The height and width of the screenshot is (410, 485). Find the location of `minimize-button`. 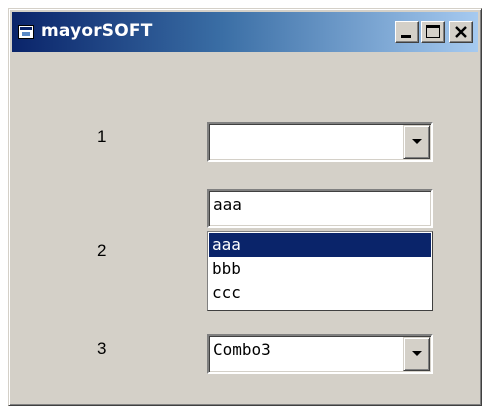

minimize-button is located at coordinates (407, 32).